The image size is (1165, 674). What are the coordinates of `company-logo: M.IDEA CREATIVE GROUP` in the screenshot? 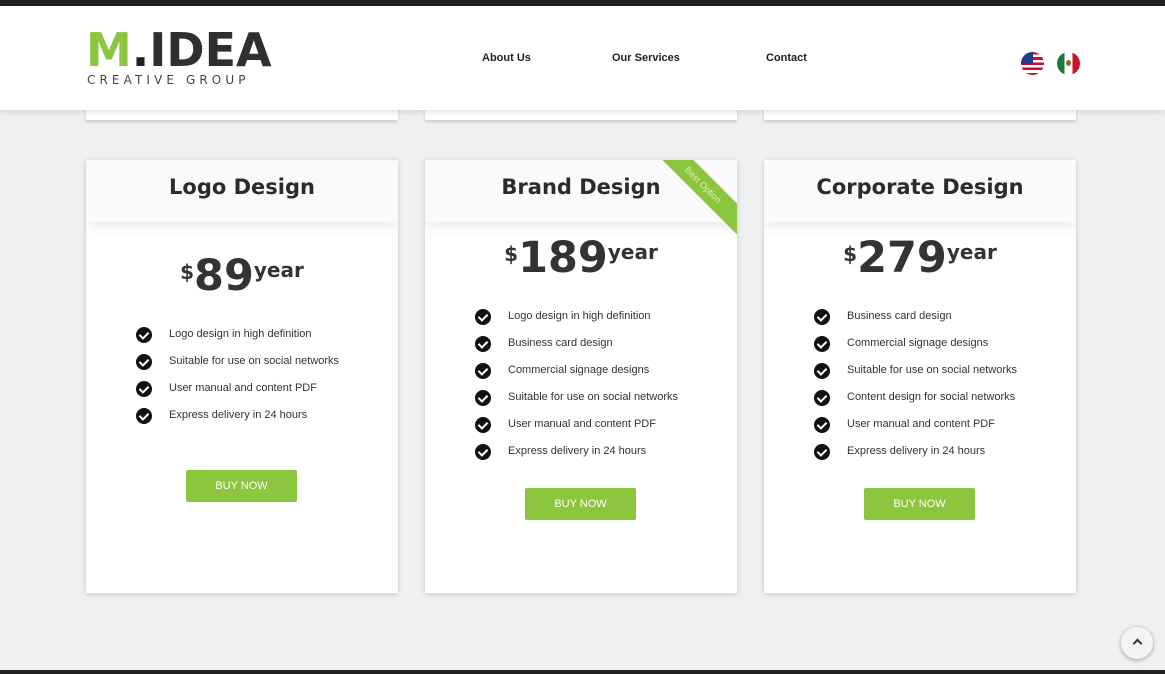 It's located at (179, 55).